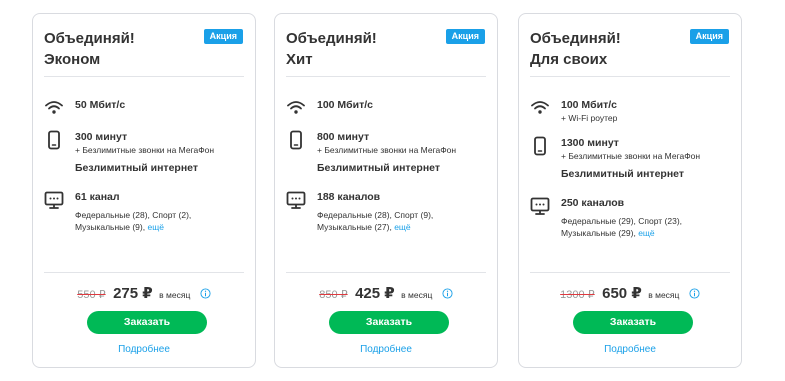  Describe the element at coordinates (100, 105) in the screenshot. I see `speed-value: 50 Мбит/с` at that location.